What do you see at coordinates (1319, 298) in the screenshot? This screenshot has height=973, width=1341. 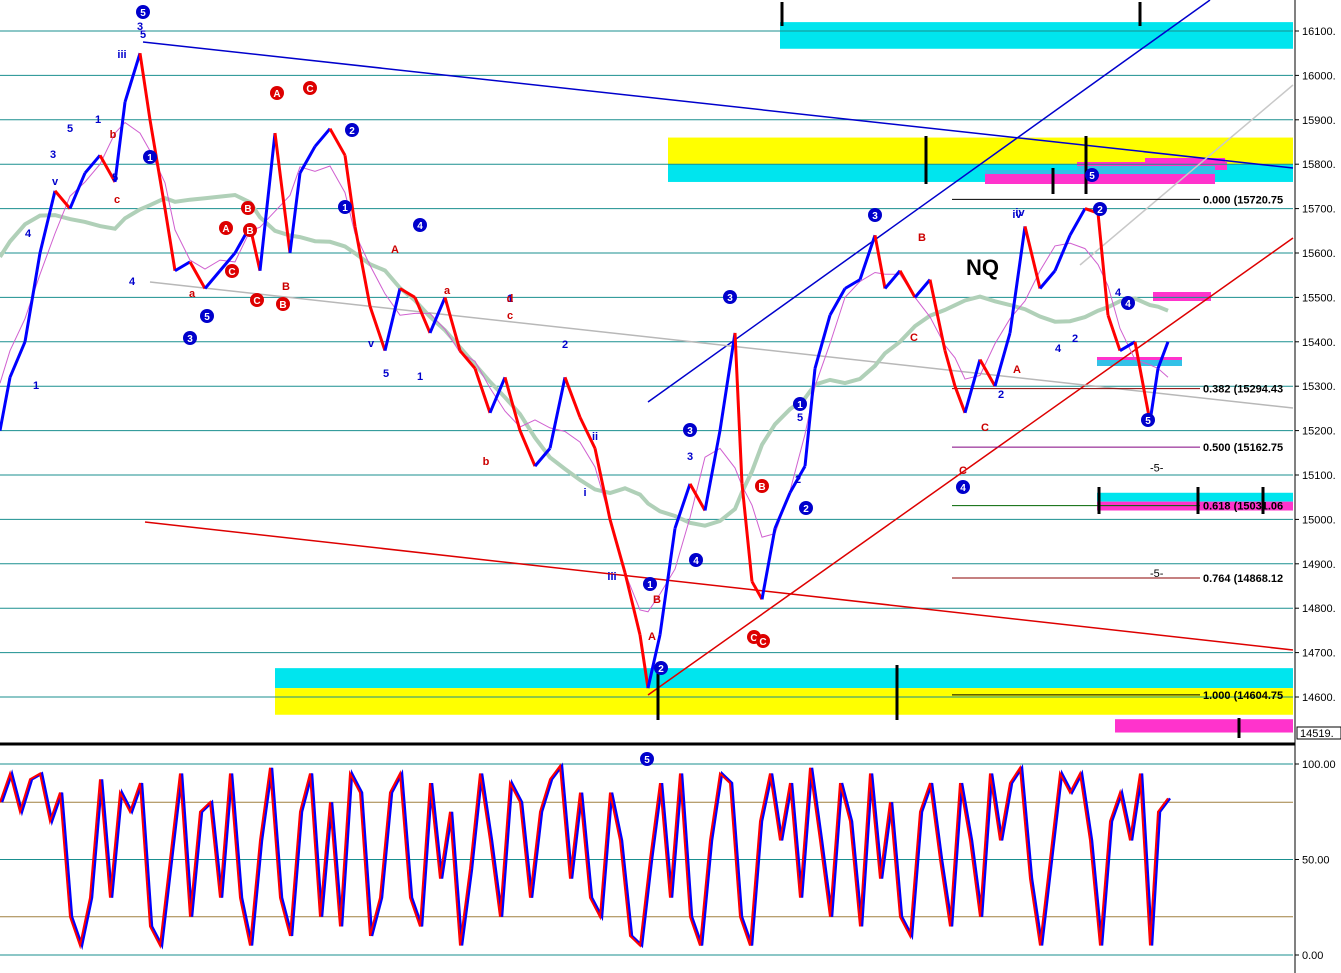 I see `y-tick-label: 15500.` at bounding box center [1319, 298].